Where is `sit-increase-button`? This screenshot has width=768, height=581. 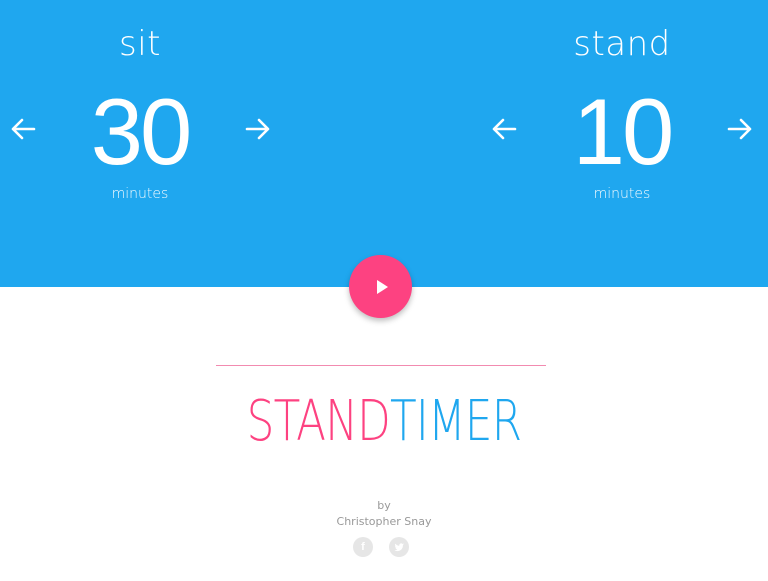
sit-increase-button is located at coordinates (258, 129).